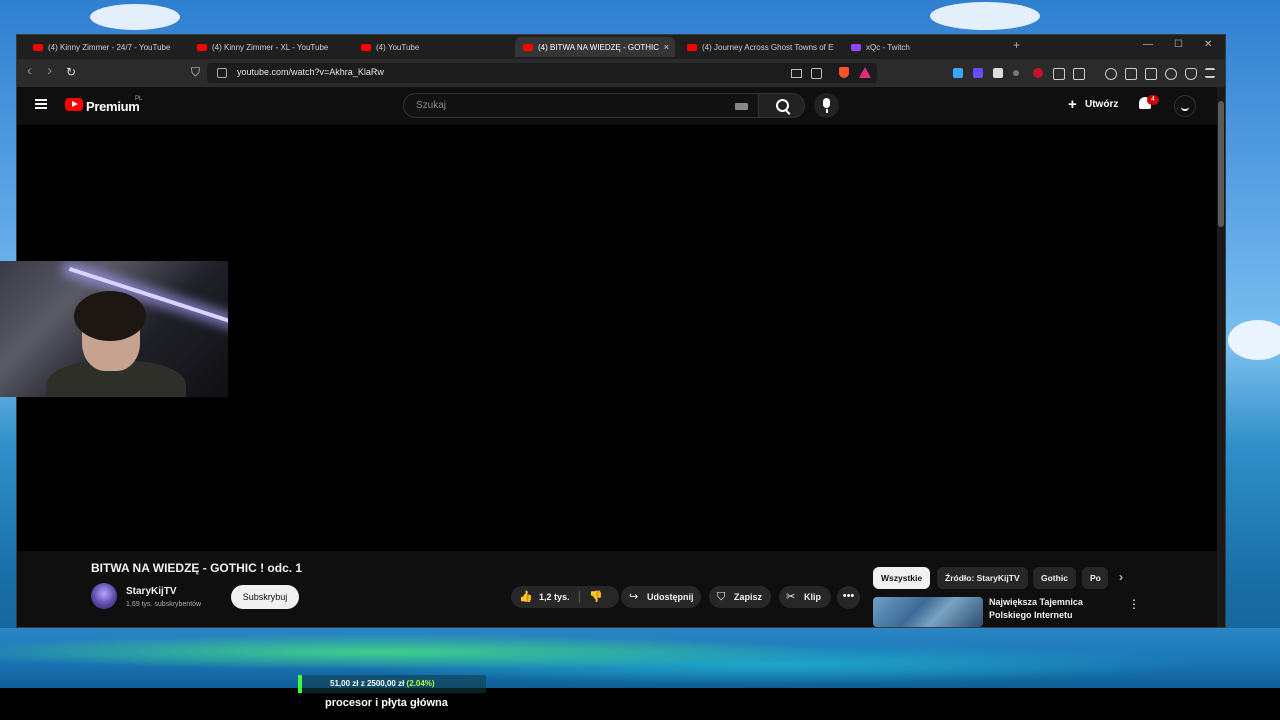 This screenshot has width=1280, height=720. What do you see at coordinates (1111, 74) in the screenshot?
I see `music-icon` at bounding box center [1111, 74].